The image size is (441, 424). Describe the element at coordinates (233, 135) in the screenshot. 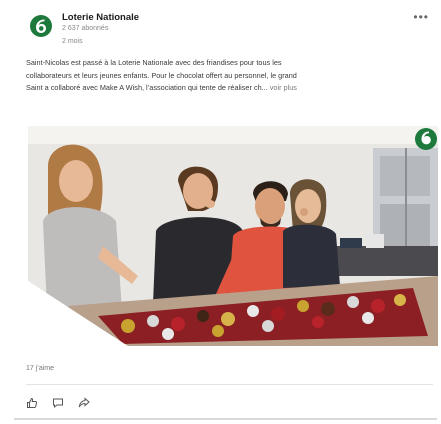

I see `ceiling` at that location.